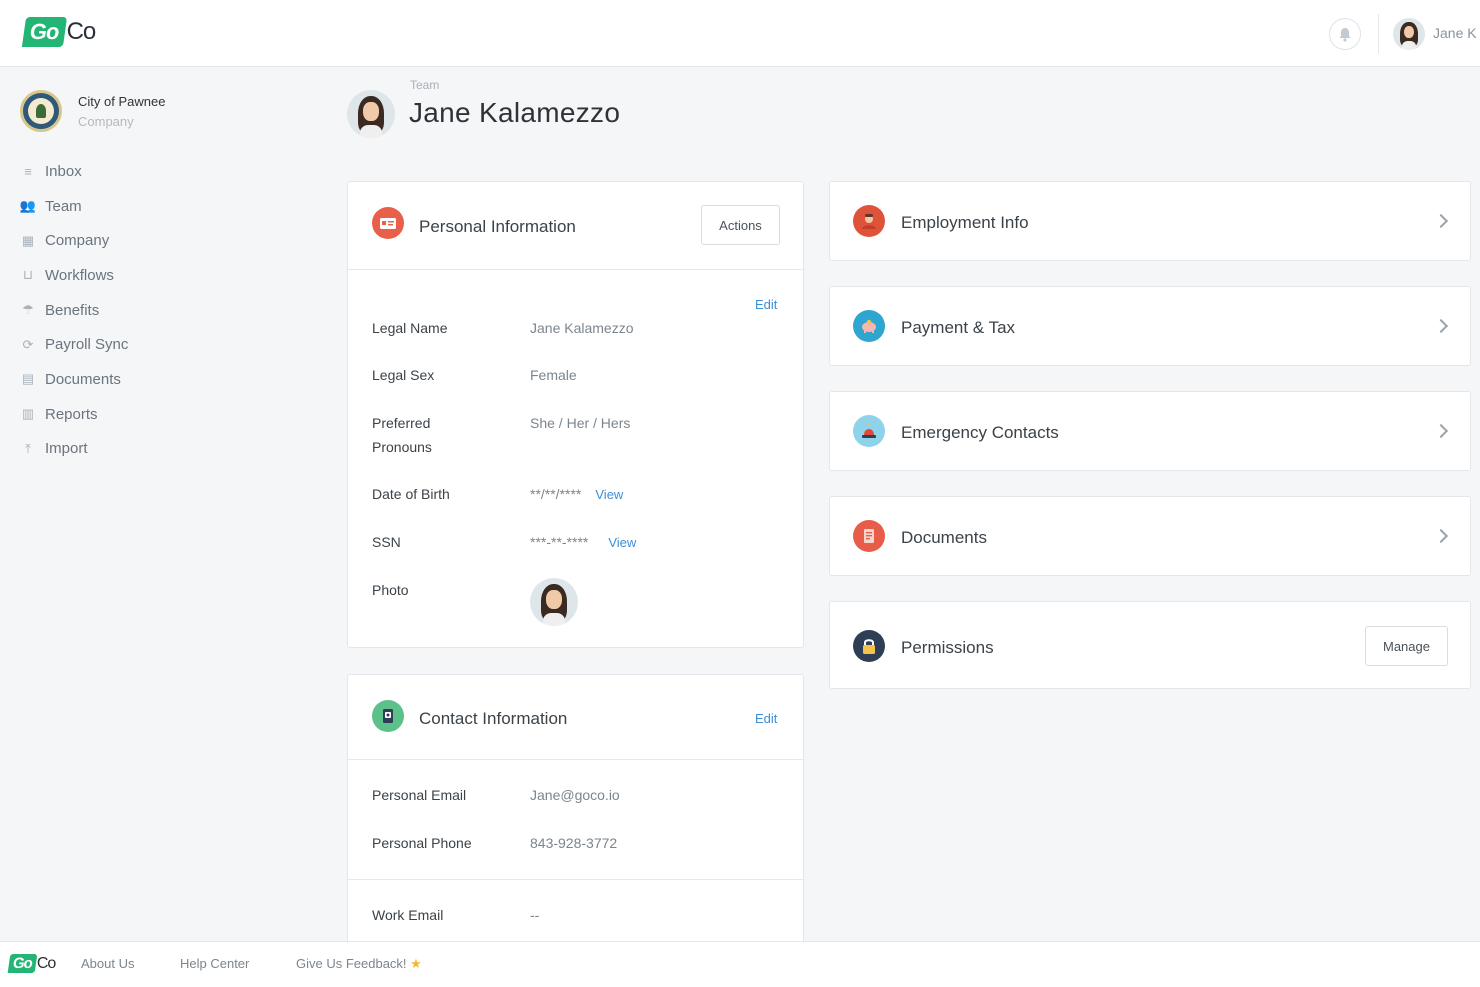 Image resolution: width=1480 pixels, height=987 pixels. I want to click on sidebar-item-inbox: ≡ Inbox, so click(74, 171).